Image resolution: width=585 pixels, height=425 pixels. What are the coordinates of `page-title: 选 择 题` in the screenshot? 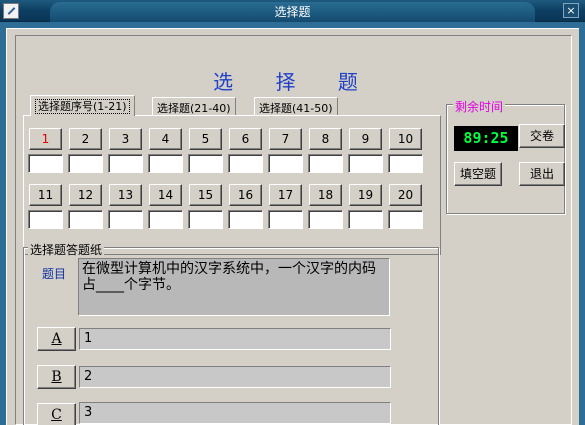 It's located at (294, 82).